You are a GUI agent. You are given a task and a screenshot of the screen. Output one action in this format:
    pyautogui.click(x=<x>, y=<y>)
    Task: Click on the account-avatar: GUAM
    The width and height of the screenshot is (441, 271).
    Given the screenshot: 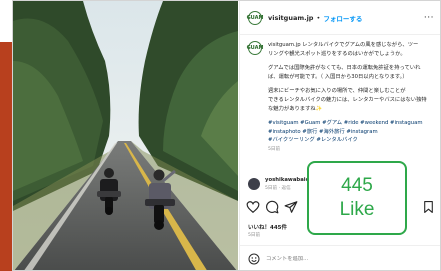 What is the action you would take?
    pyautogui.click(x=255, y=17)
    